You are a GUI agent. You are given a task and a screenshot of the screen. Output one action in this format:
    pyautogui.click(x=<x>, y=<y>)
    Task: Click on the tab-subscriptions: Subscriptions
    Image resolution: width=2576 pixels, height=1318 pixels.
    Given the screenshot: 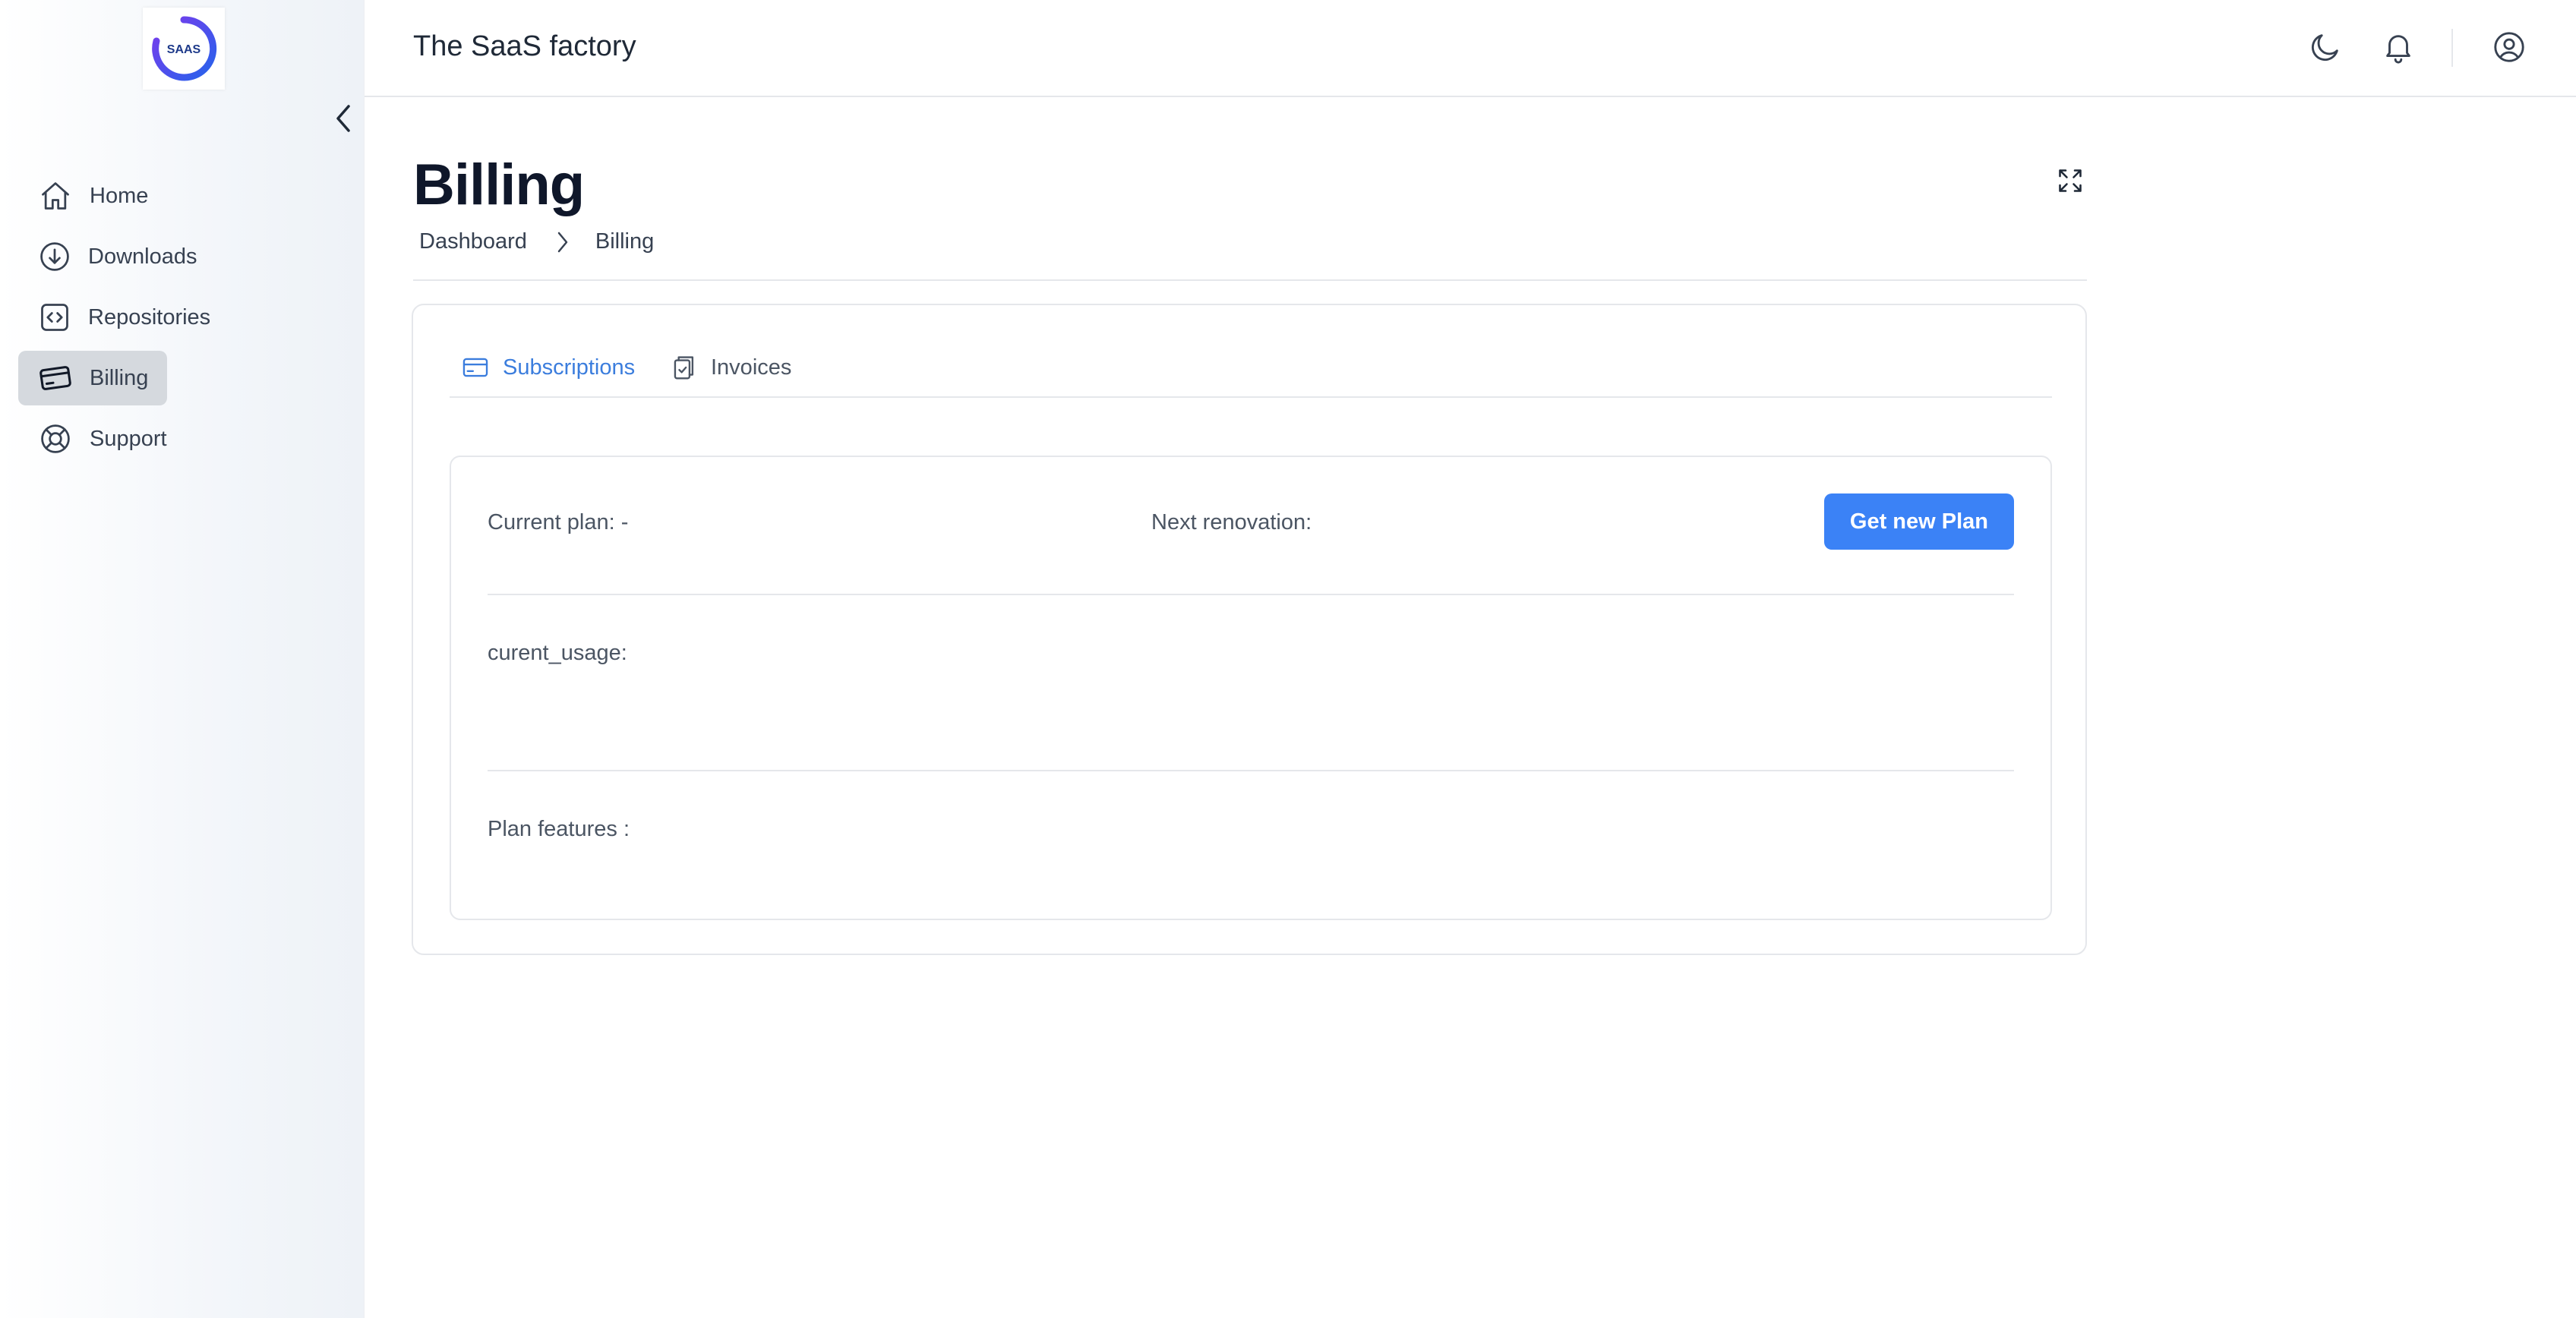 What is the action you would take?
    pyautogui.click(x=547, y=367)
    